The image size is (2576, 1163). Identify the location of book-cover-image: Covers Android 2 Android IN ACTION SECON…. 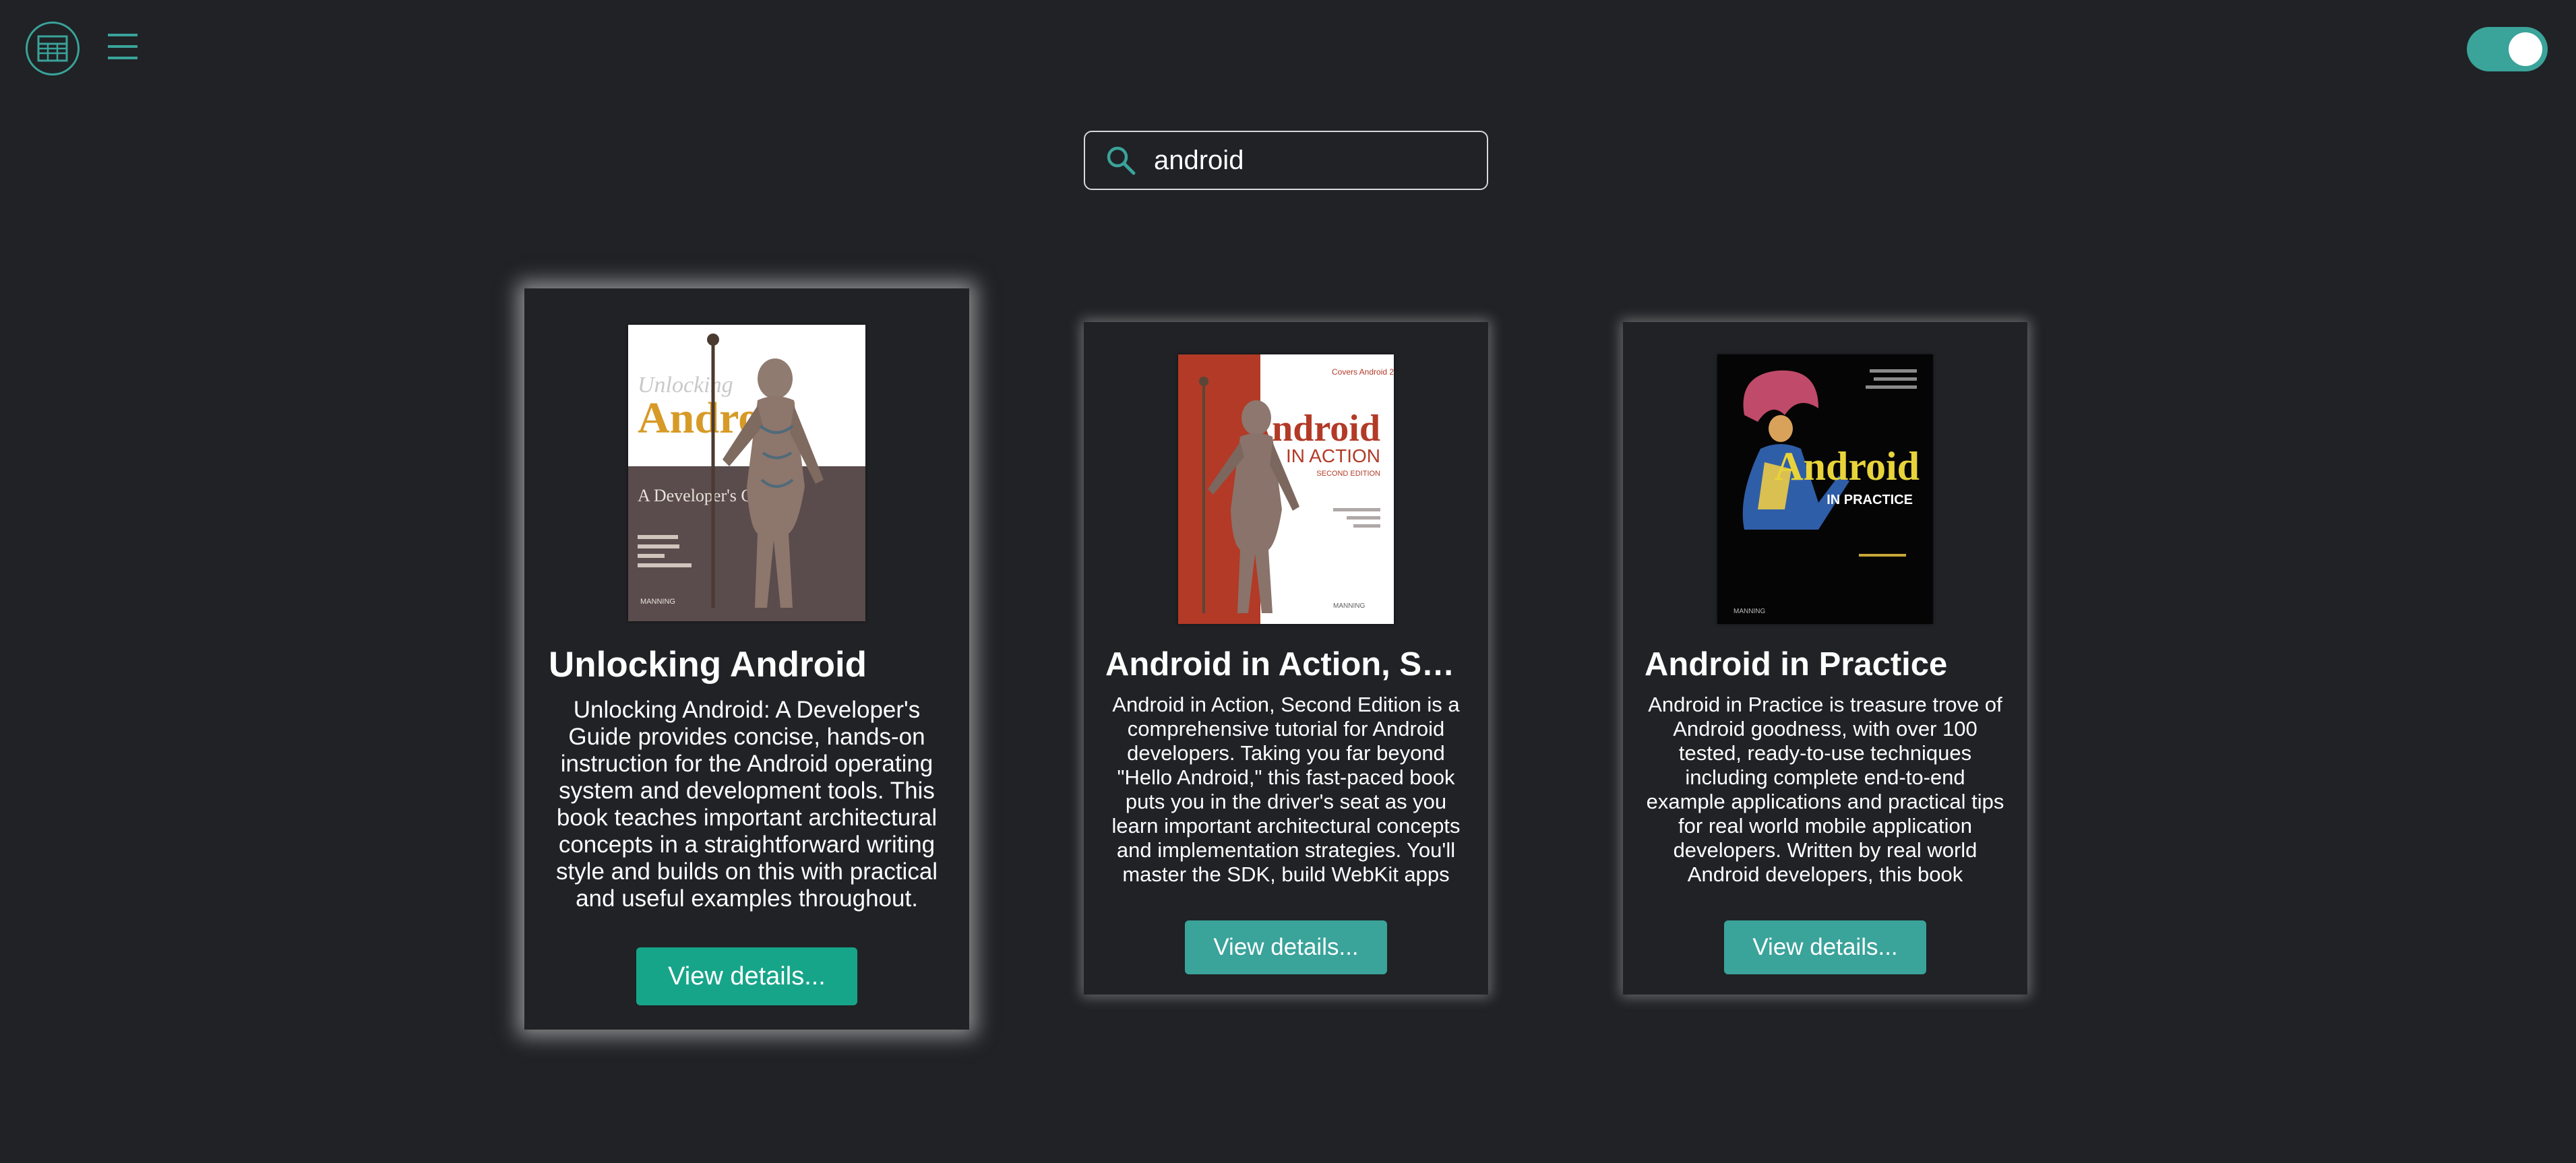
(1286, 489).